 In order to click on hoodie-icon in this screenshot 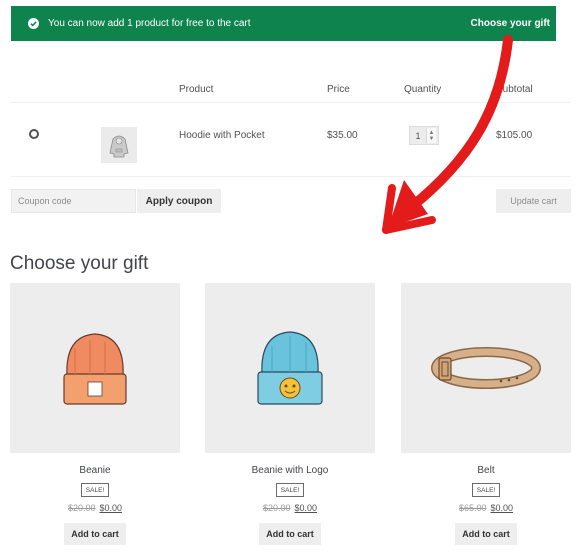, I will do `click(119, 146)`.